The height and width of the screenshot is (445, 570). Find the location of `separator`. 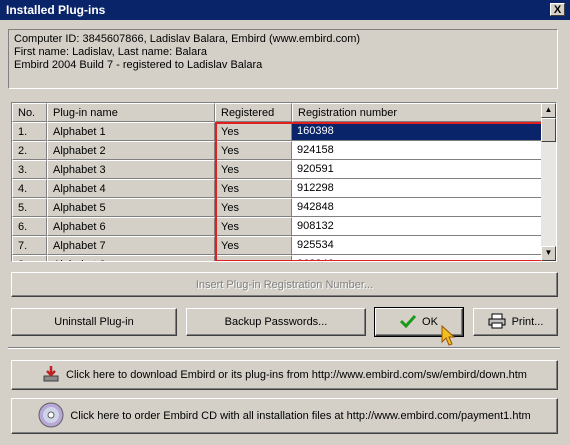

separator is located at coordinates (284, 348).